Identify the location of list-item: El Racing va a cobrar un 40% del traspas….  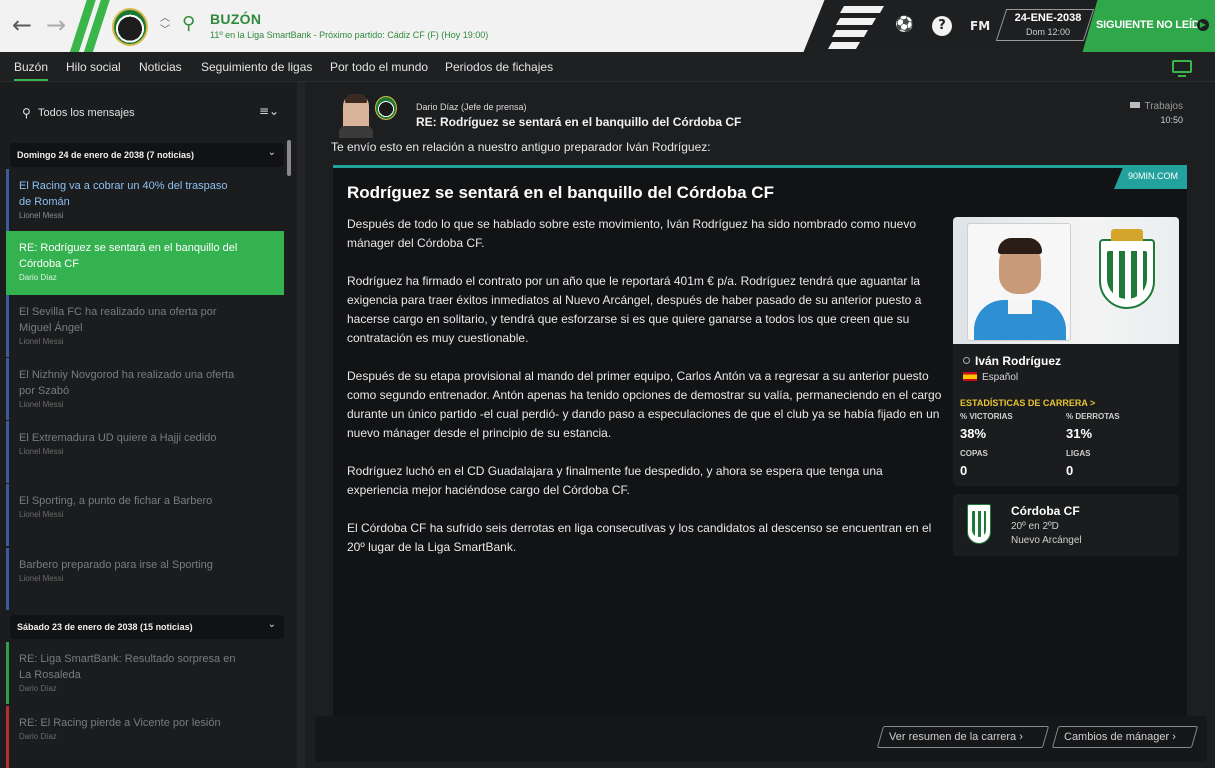
(145, 200).